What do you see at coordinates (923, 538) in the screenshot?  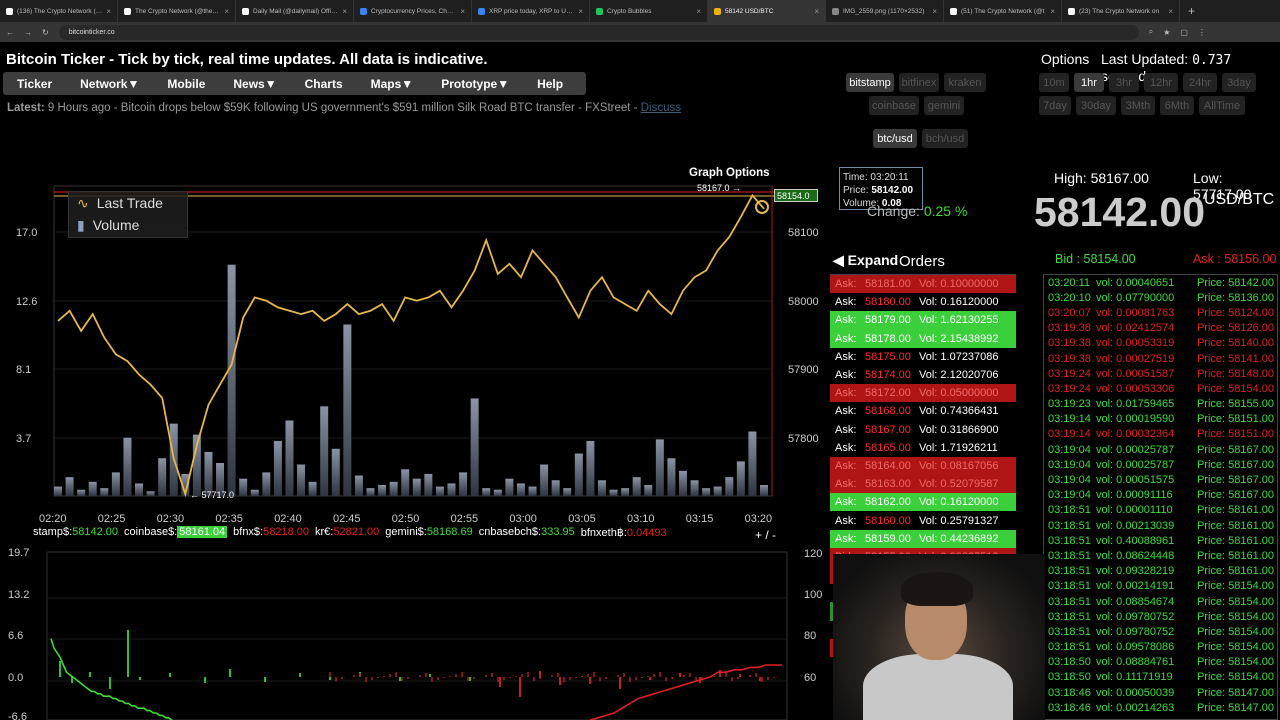 I see `order-row: Ask: 58159.00 Vol: 0.44236892` at bounding box center [923, 538].